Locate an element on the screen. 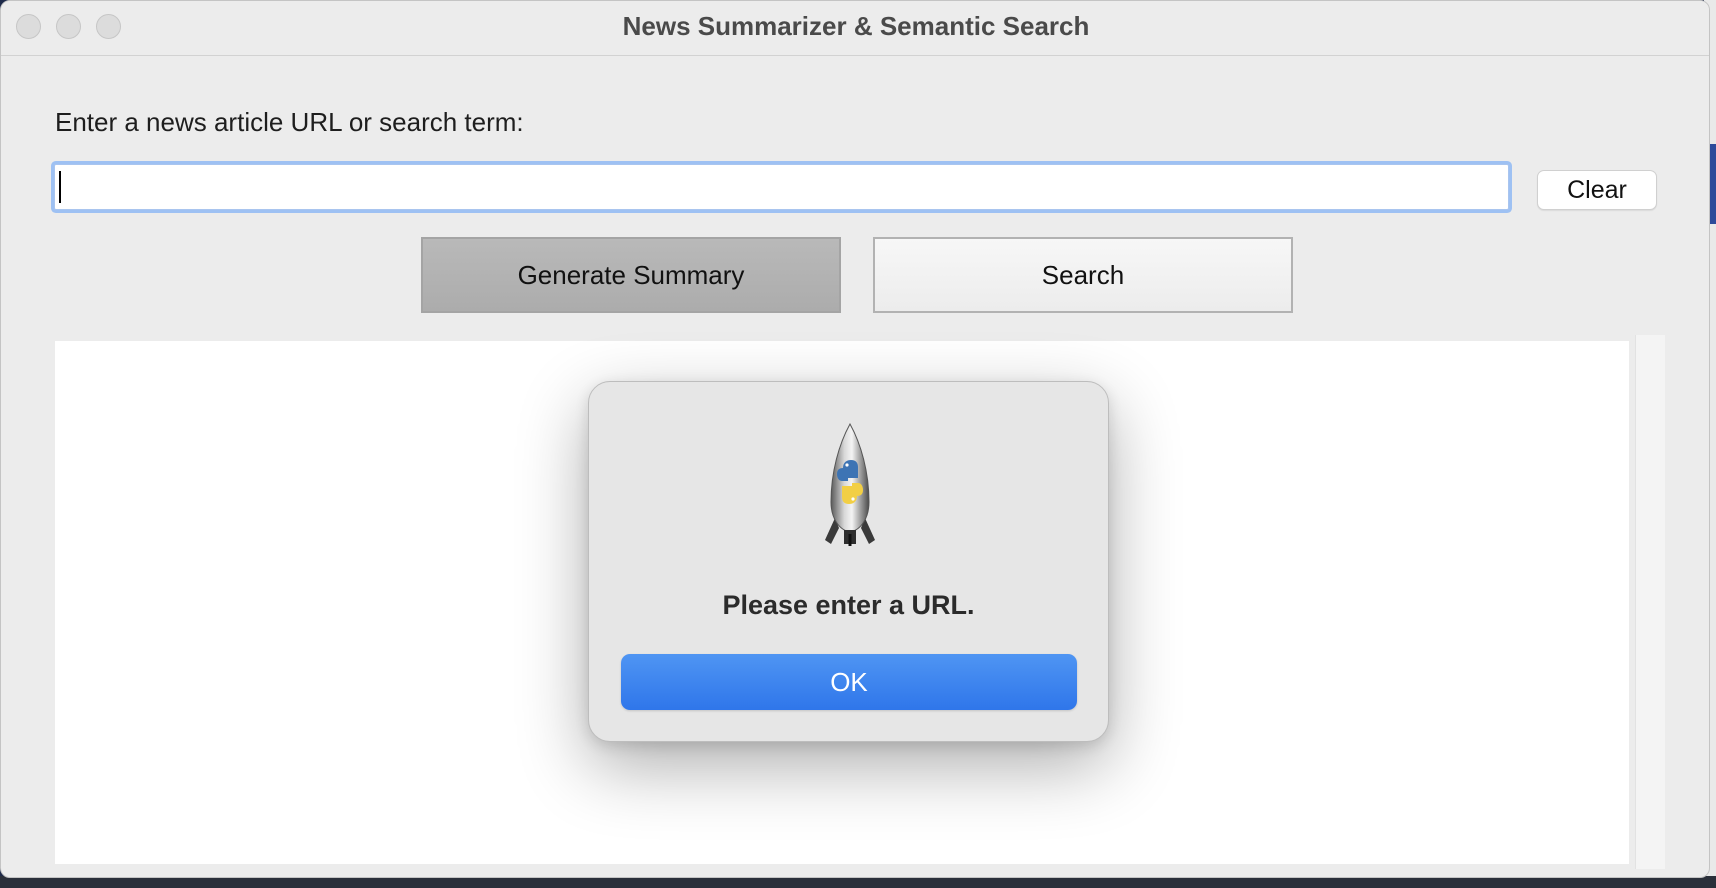  output-scrollbar is located at coordinates (1650, 602).